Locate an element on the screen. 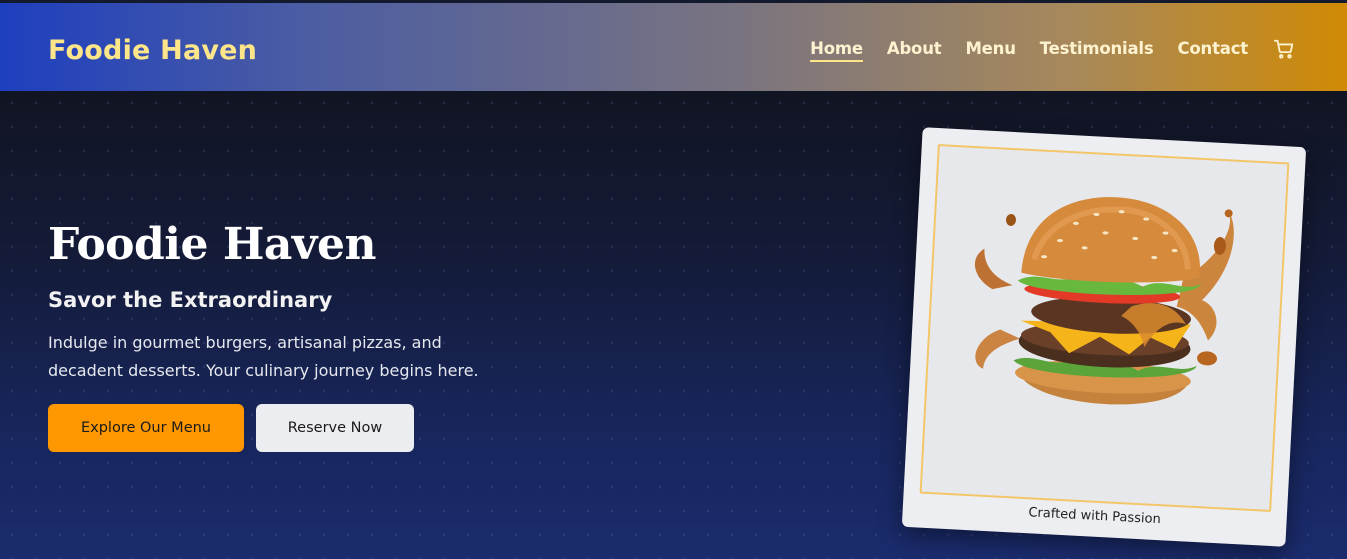 Image resolution: width=1347 pixels, height=559 pixels. nav-links: Home About Menu Testimonials Contact is located at coordinates (1017, 50).